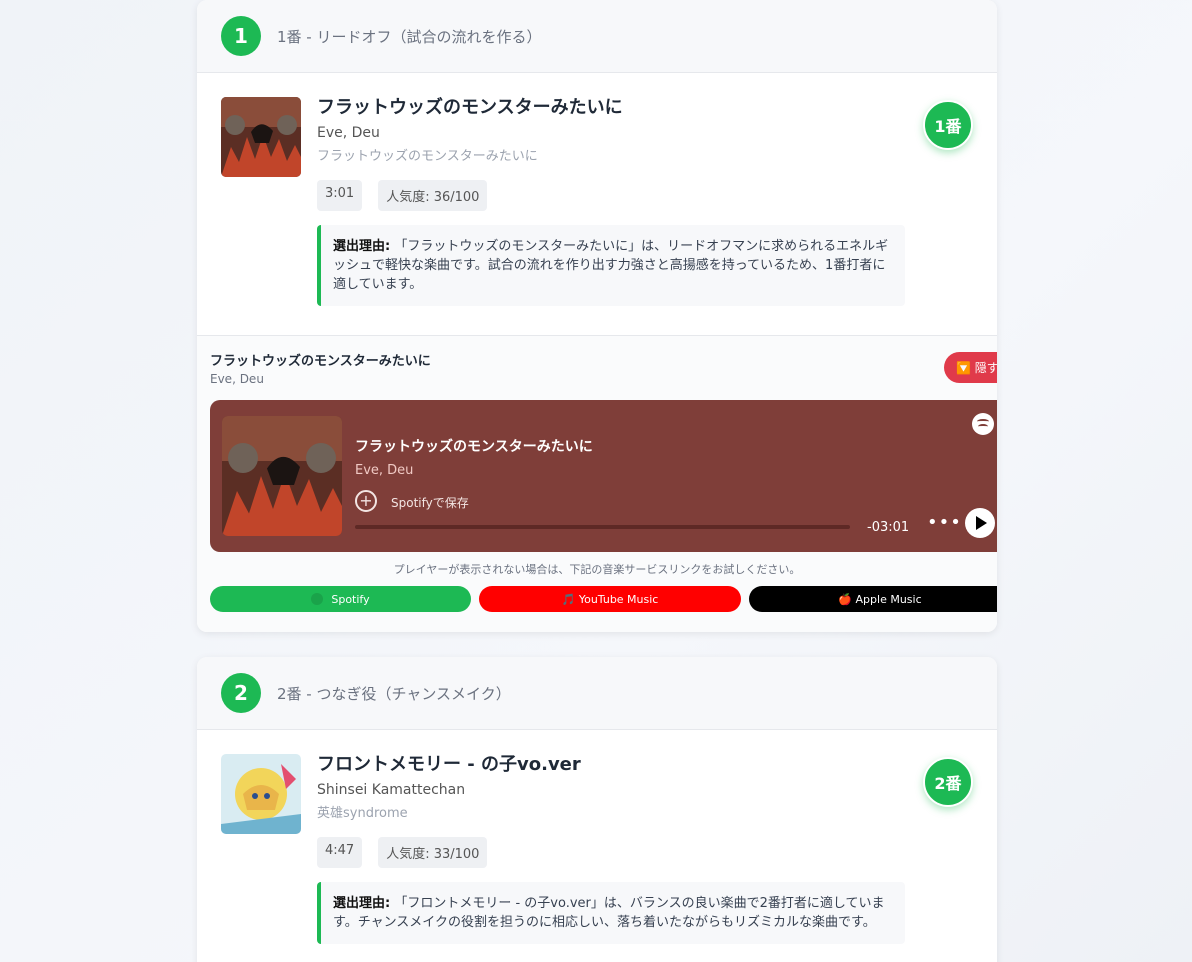  I want to click on popularity-tag: 人気度: 36/100, so click(433, 195).